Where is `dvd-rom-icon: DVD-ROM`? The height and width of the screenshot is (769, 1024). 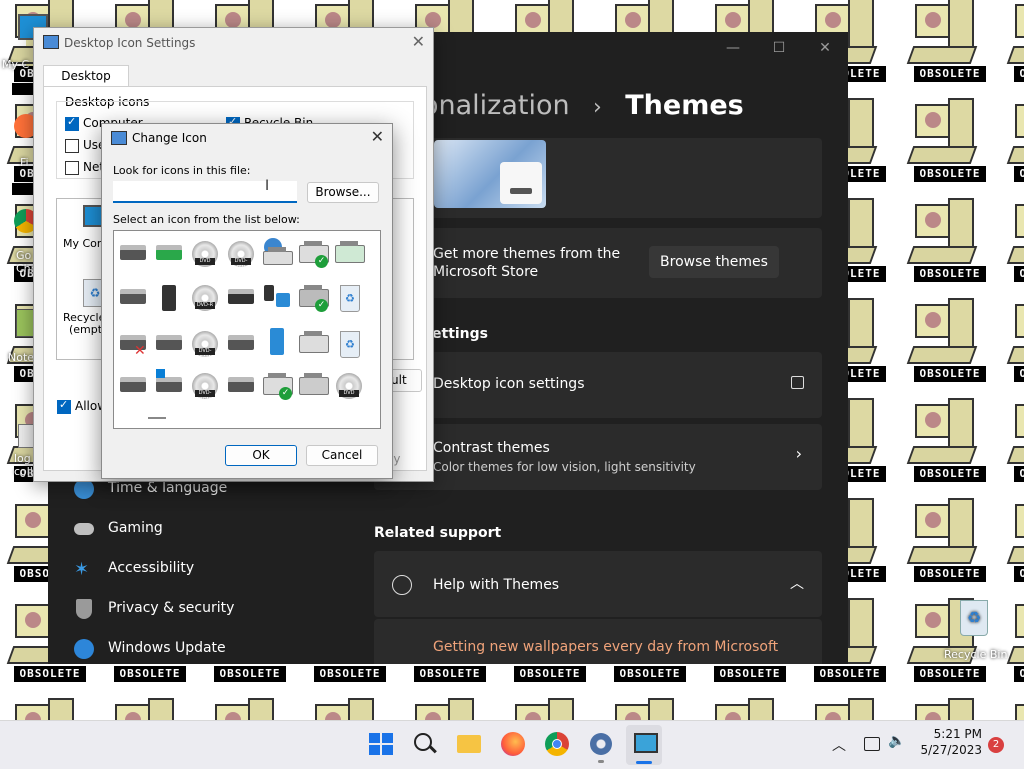
dvd-rom-icon: DVD-ROM is located at coordinates (205, 387).